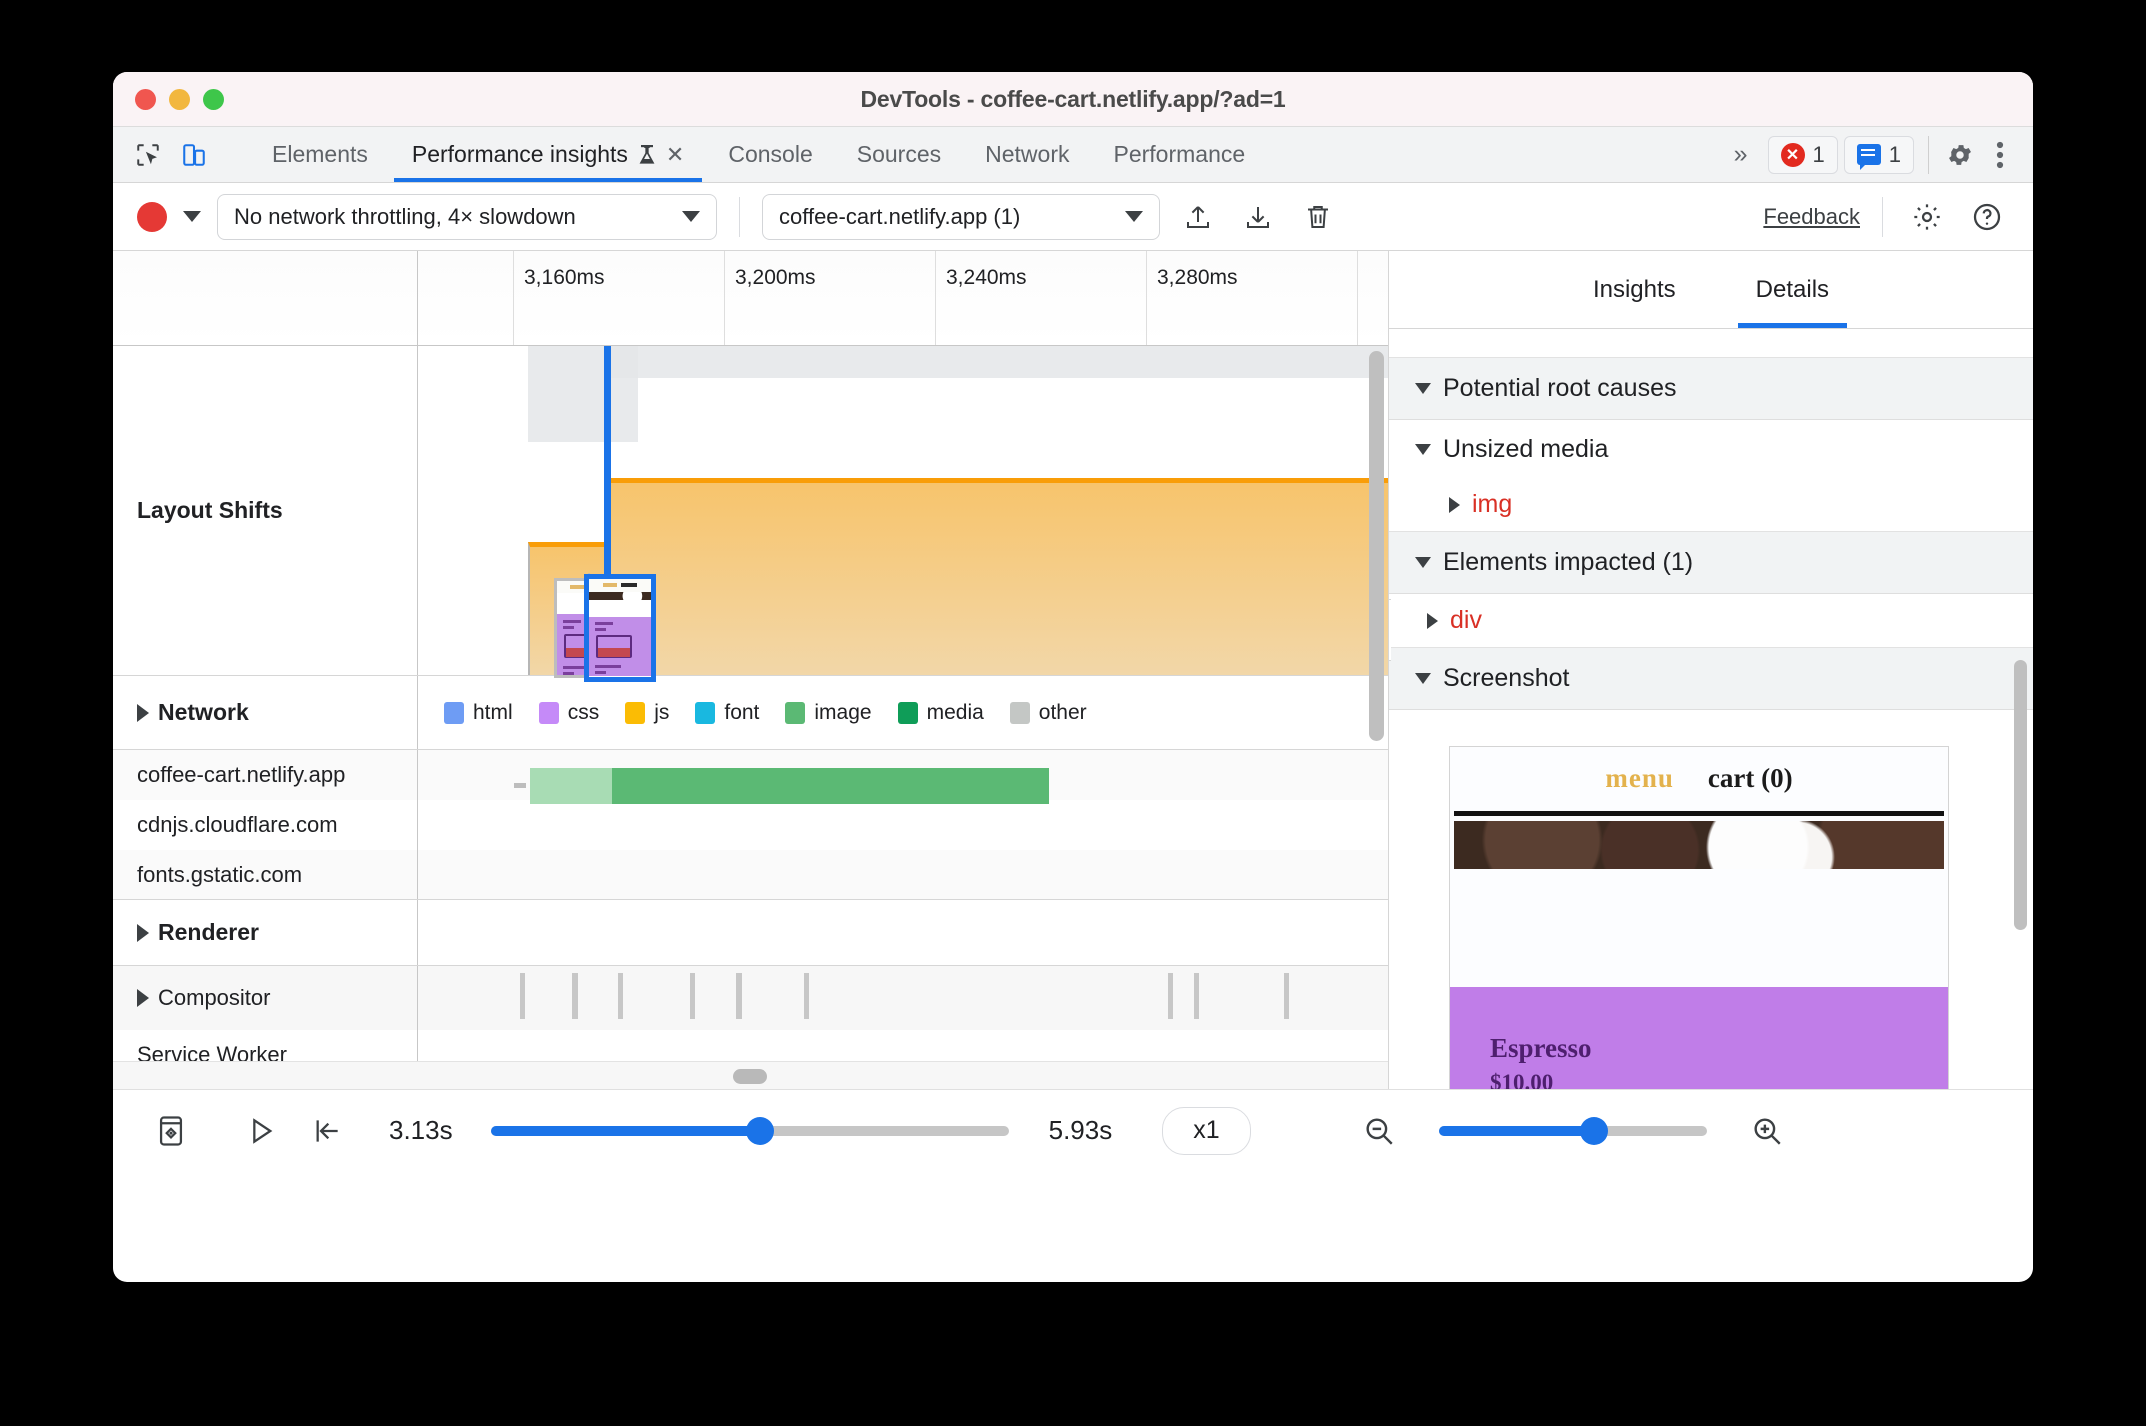 The width and height of the screenshot is (2146, 1426). Describe the element at coordinates (620, 628) in the screenshot. I see `layout-shift-thumbnail-selected` at that location.